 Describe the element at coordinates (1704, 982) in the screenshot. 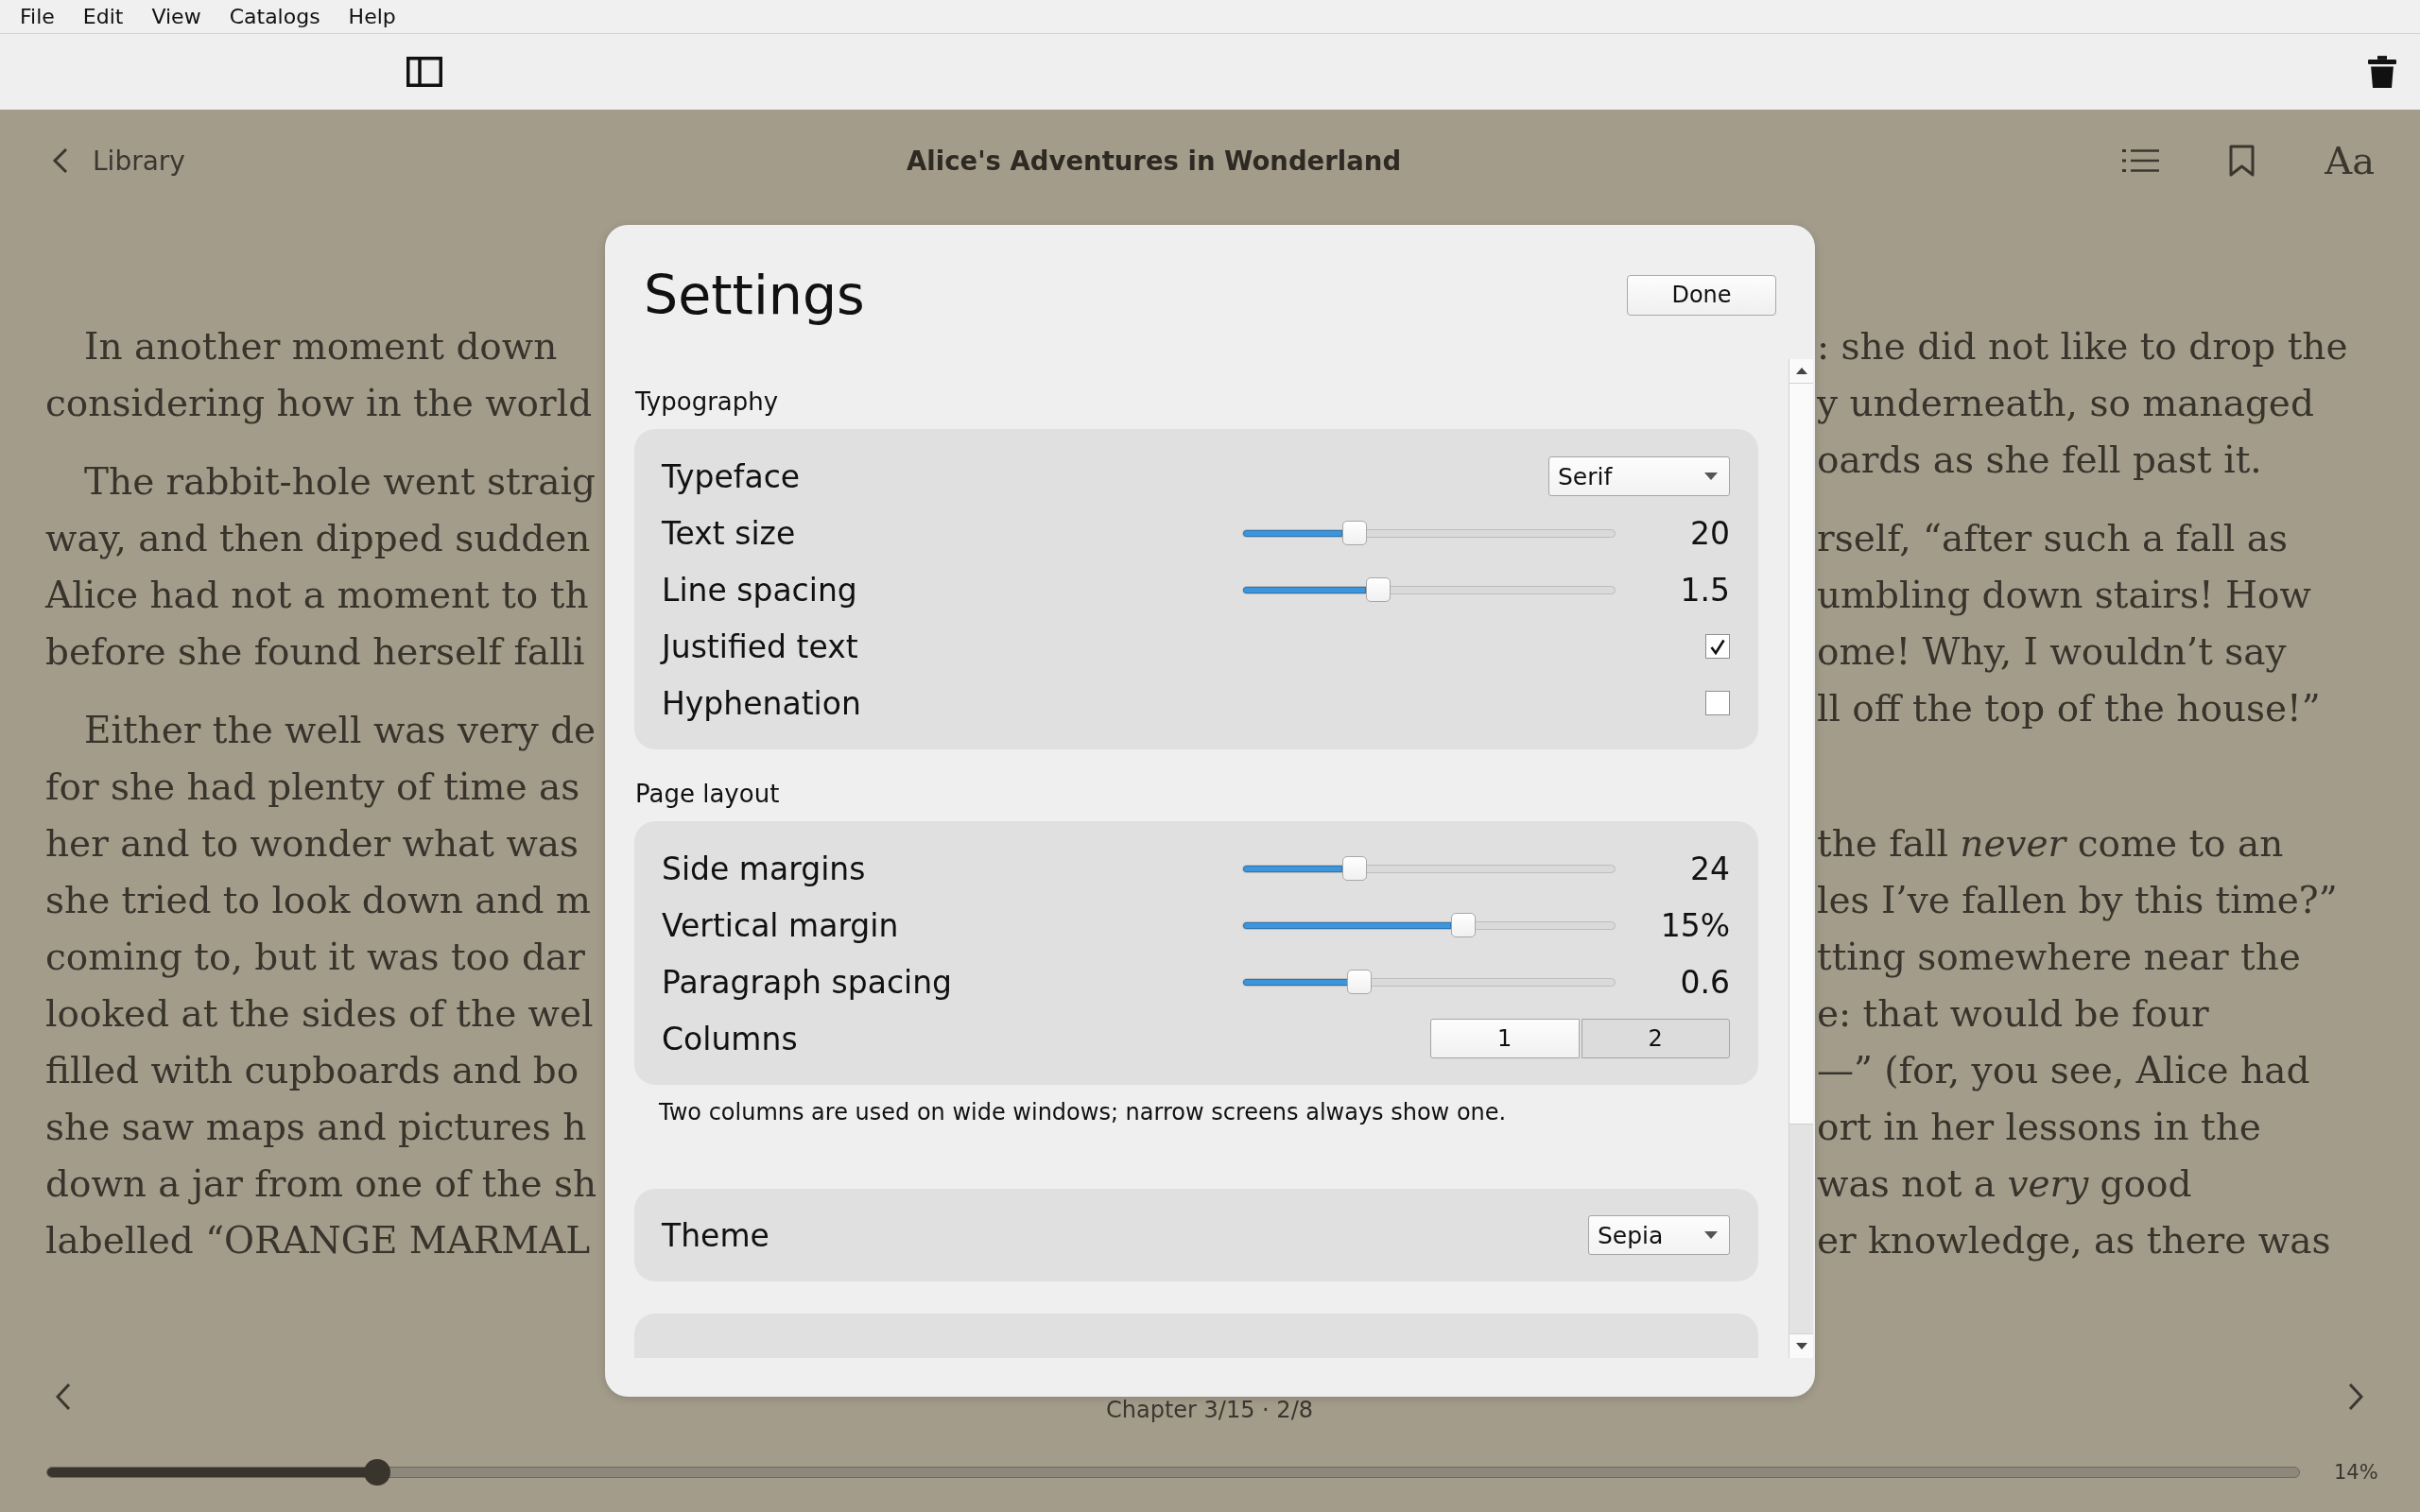

I see `setting-value: 0.6` at that location.